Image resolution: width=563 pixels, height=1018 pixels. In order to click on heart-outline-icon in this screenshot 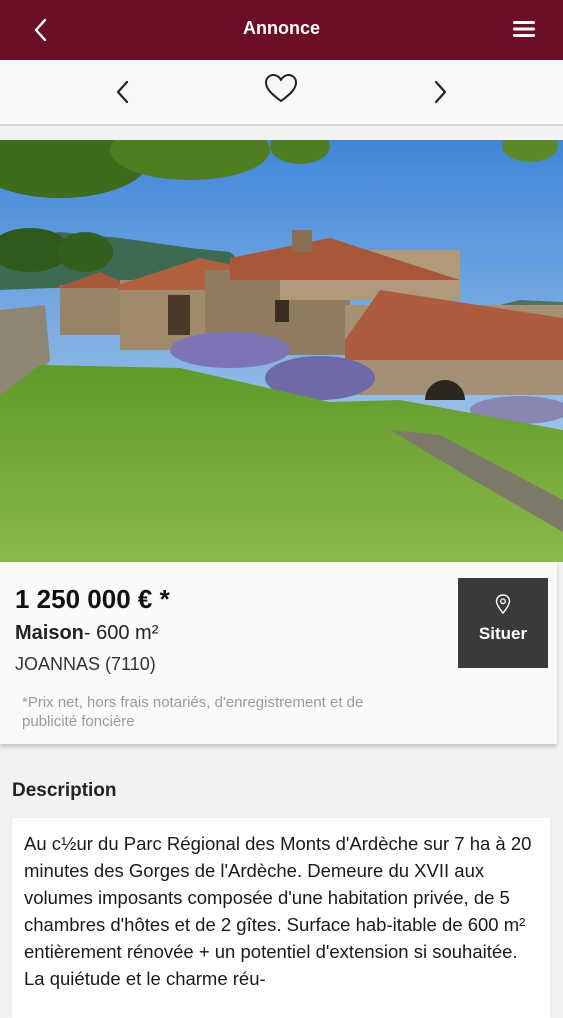, I will do `click(281, 89)`.